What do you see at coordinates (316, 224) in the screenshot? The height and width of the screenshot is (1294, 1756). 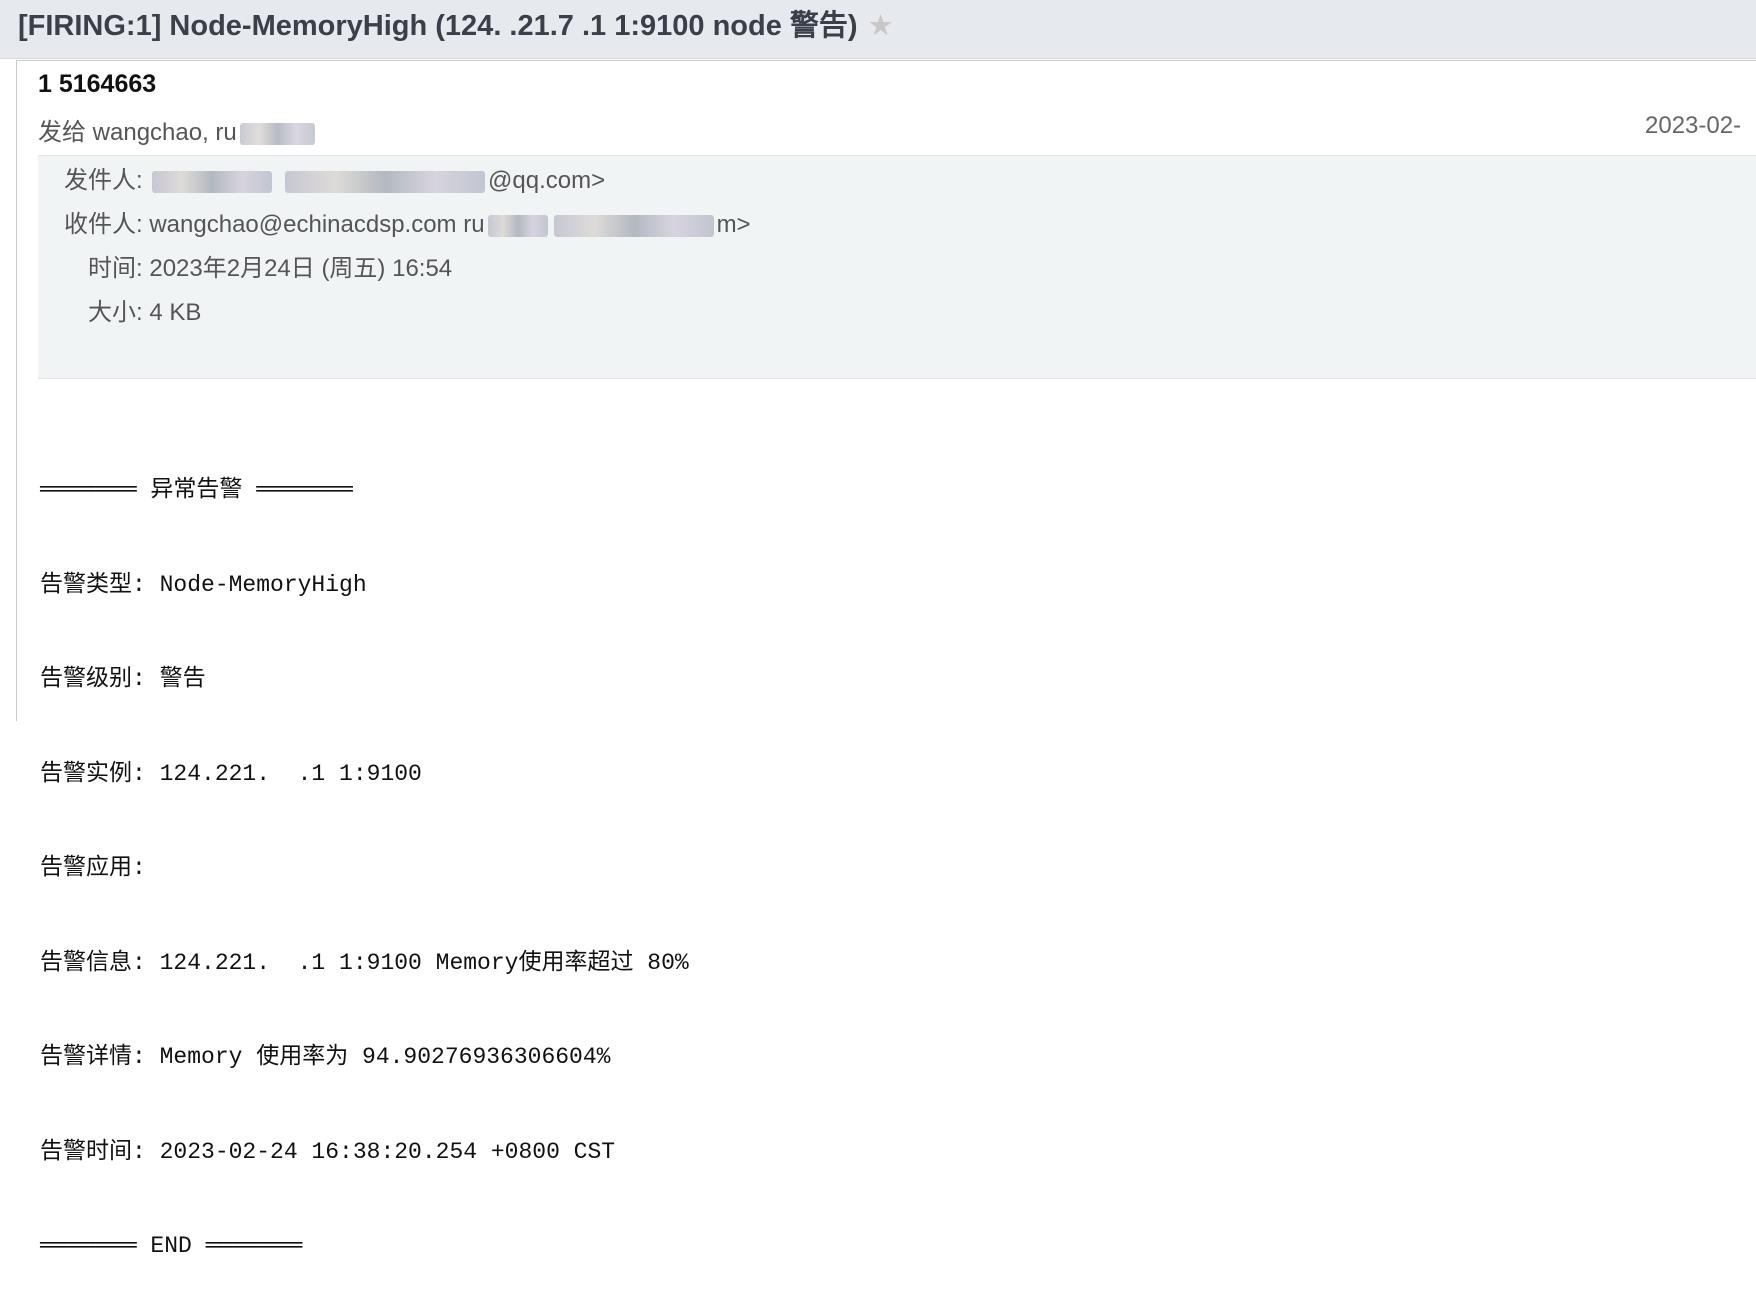 I see `to-address: wangchao@echinacdsp.com ru` at bounding box center [316, 224].